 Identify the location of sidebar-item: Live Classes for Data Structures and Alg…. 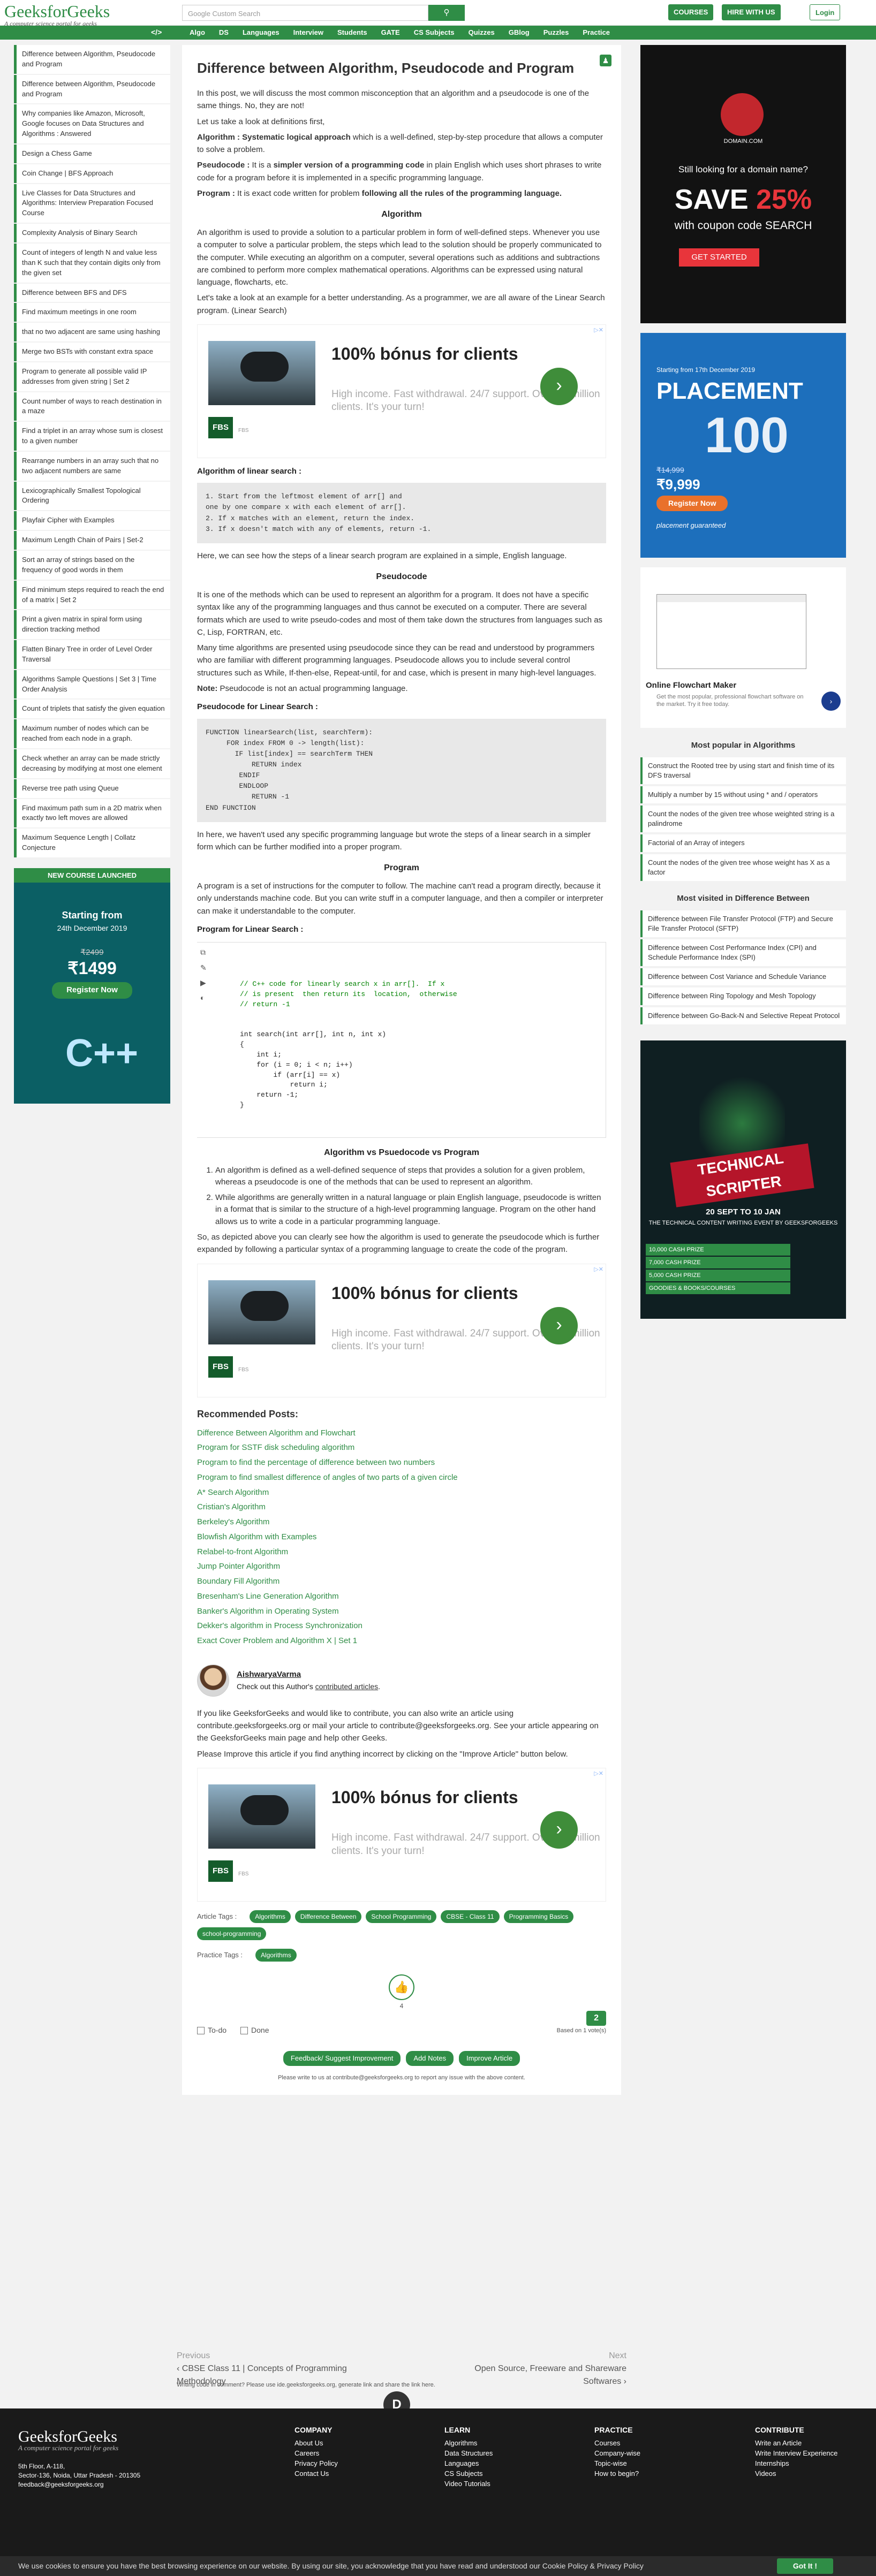
(92, 203).